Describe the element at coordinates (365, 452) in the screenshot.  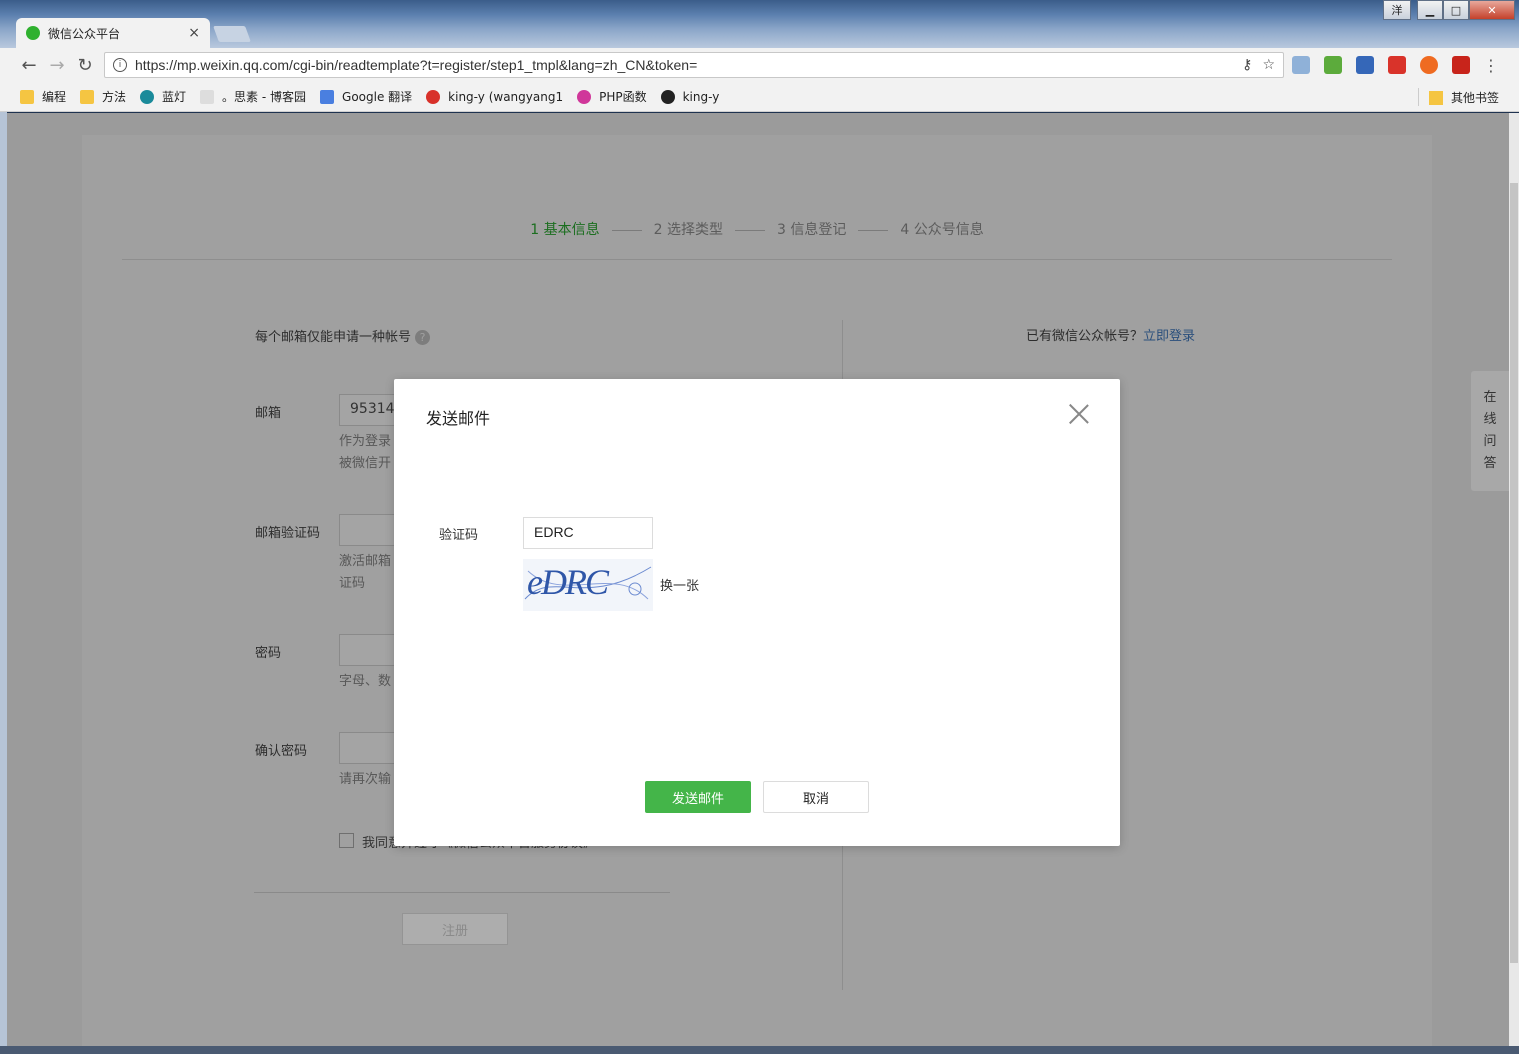
I see `email-hint: 作为登录 被微信开` at that location.